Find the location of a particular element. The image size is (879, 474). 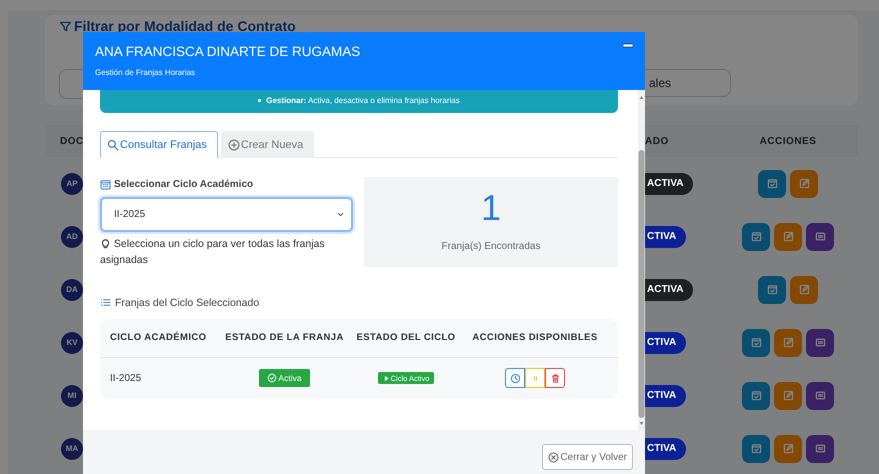

column-header: ESTADO DE LA FRANJA is located at coordinates (284, 337).